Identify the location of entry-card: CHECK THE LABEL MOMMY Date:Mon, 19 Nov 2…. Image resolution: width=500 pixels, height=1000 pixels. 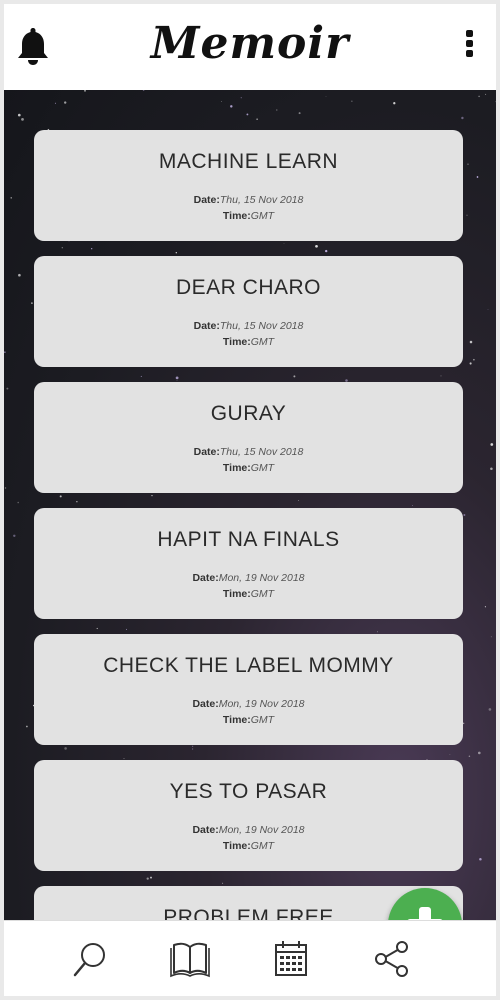
(248, 689).